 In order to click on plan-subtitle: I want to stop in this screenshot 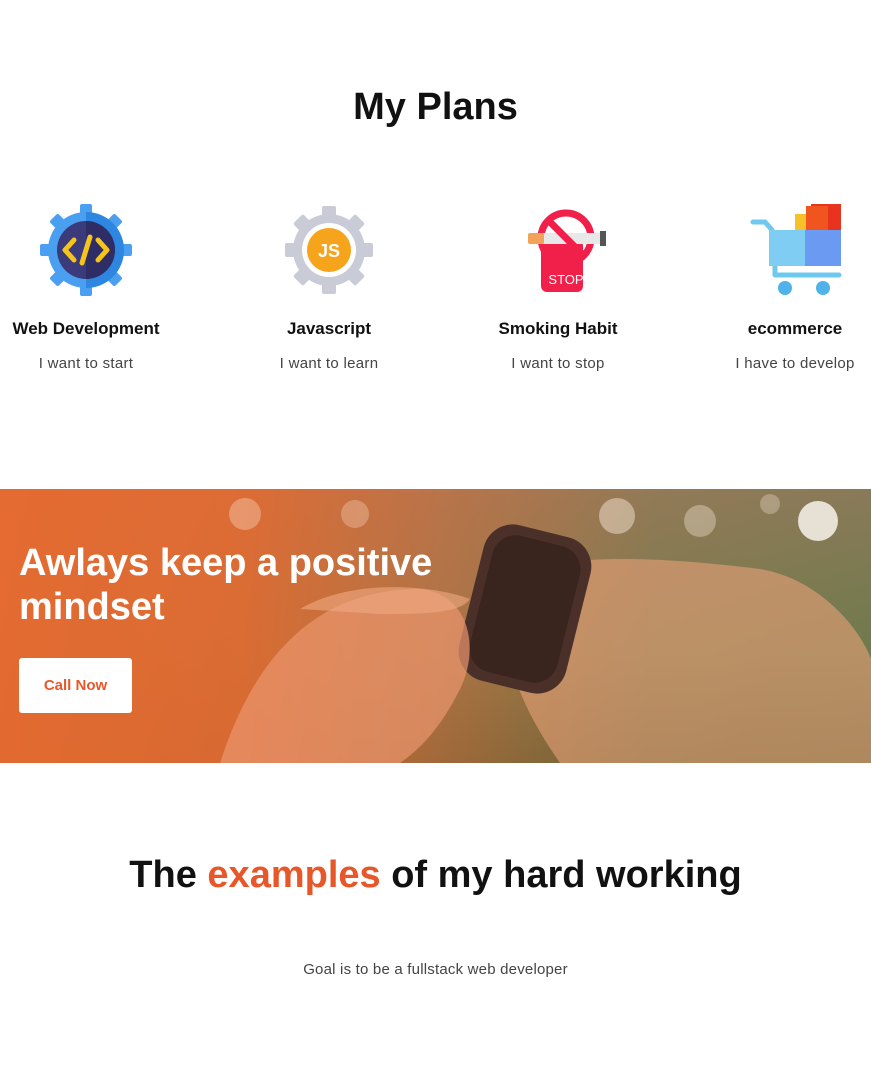, I will do `click(558, 363)`.